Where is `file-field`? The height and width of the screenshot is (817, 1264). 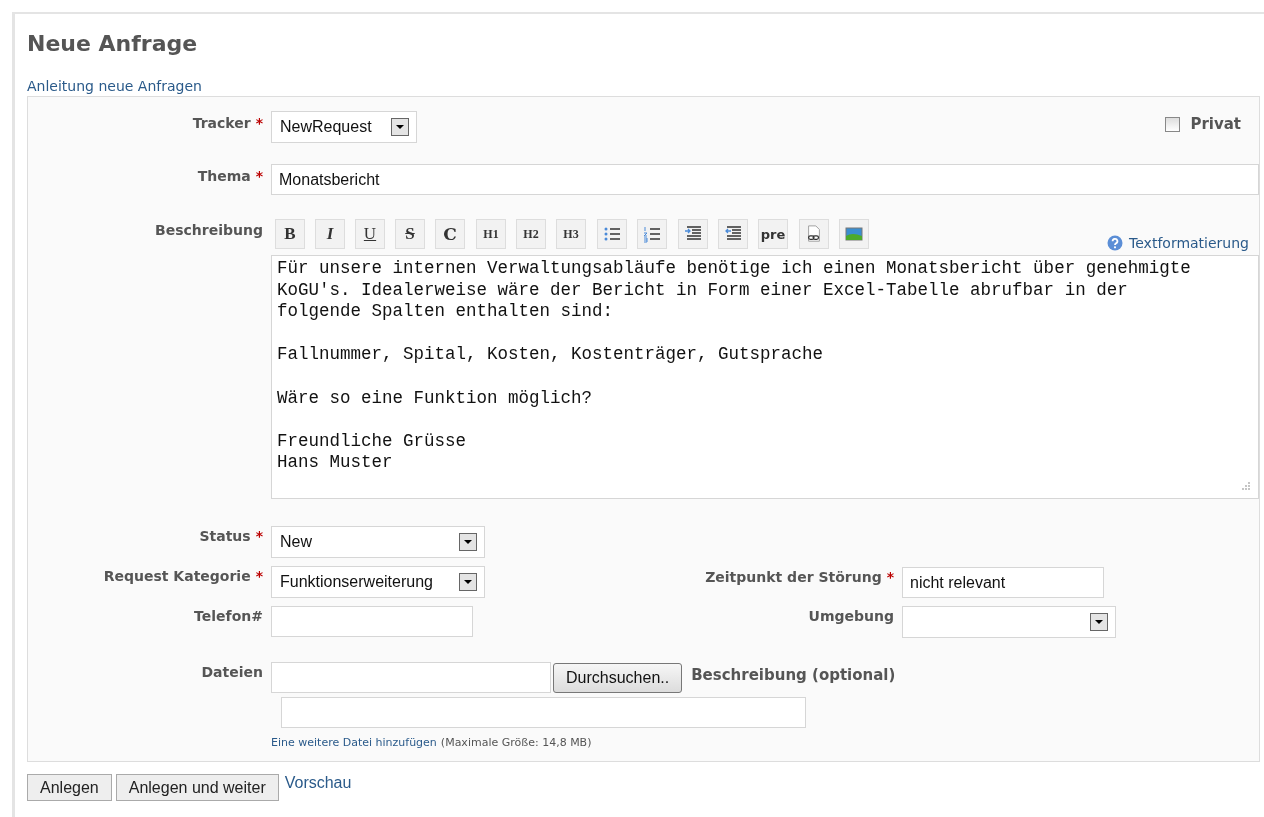 file-field is located at coordinates (411, 677).